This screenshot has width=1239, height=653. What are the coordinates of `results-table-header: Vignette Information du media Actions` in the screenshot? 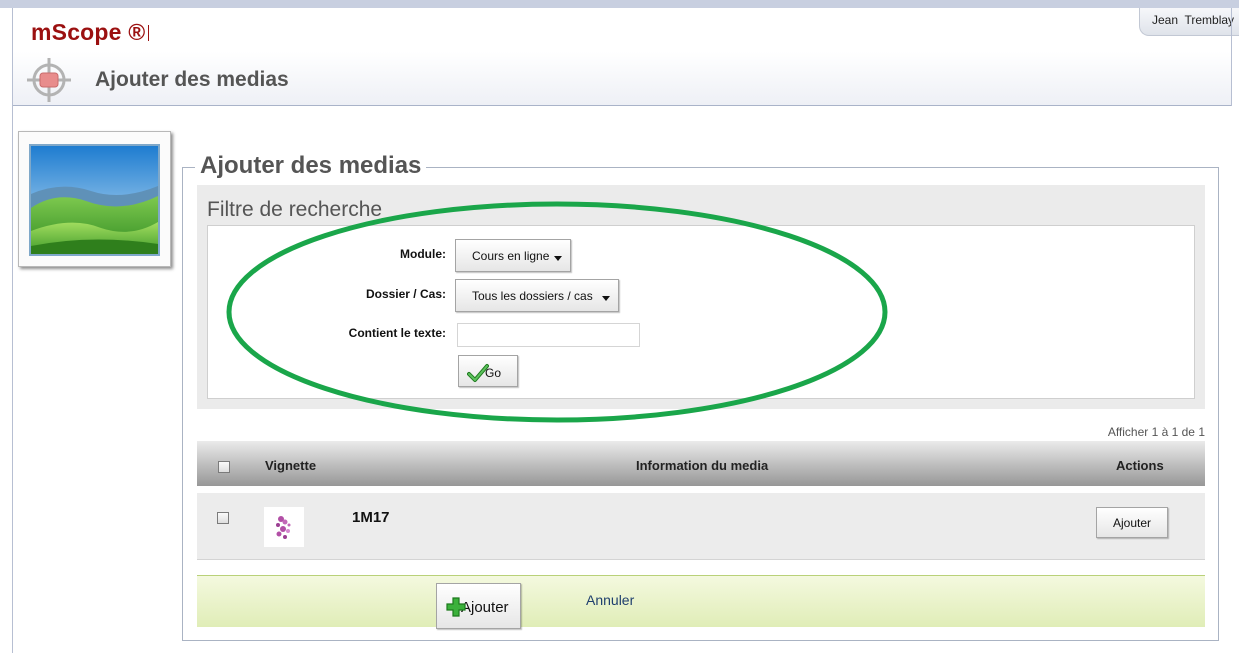 It's located at (701, 463).